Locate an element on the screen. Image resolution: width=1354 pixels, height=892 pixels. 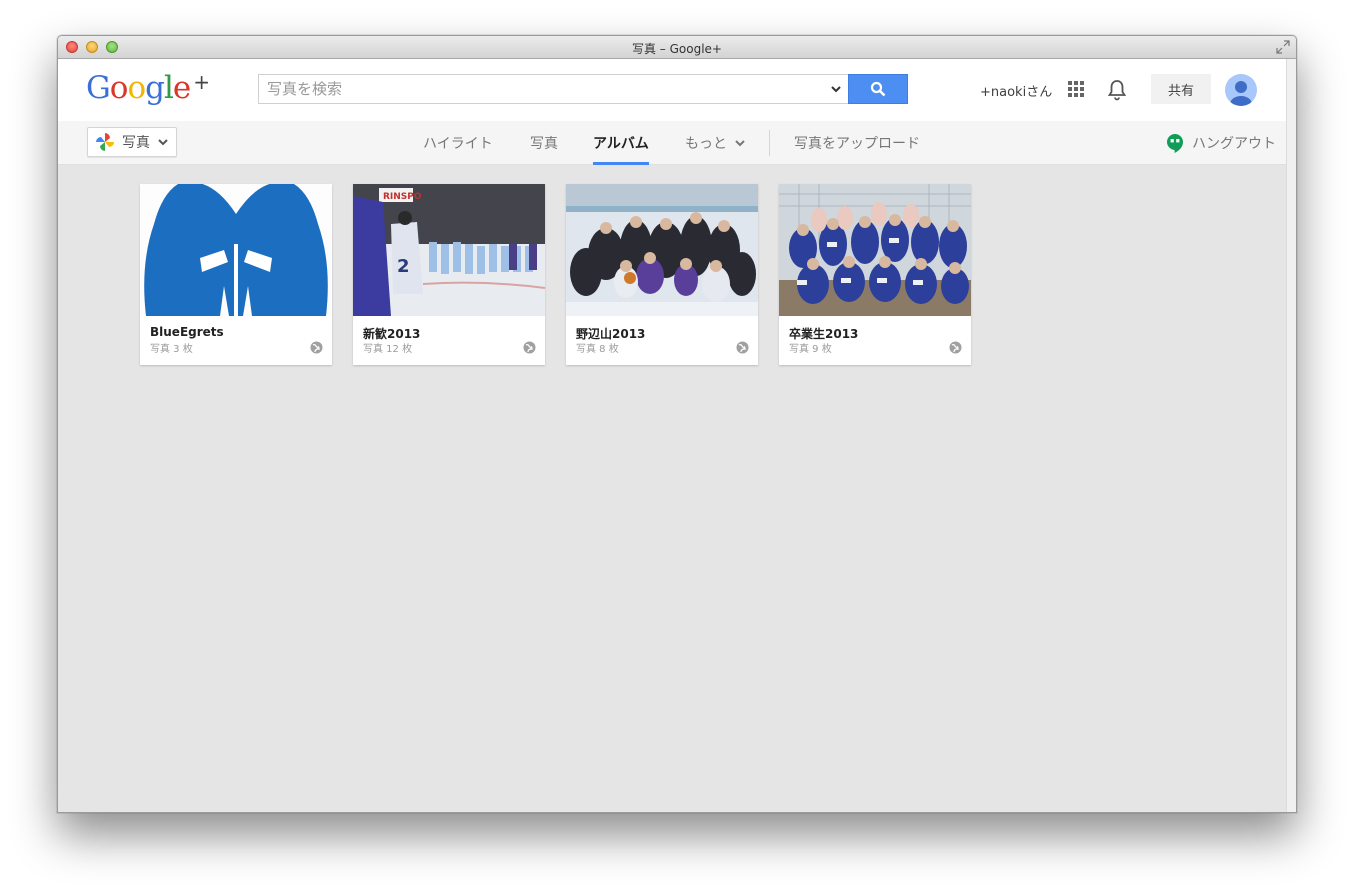
album-card: 野辺山2013 写真 8 枚 is located at coordinates (662, 274).